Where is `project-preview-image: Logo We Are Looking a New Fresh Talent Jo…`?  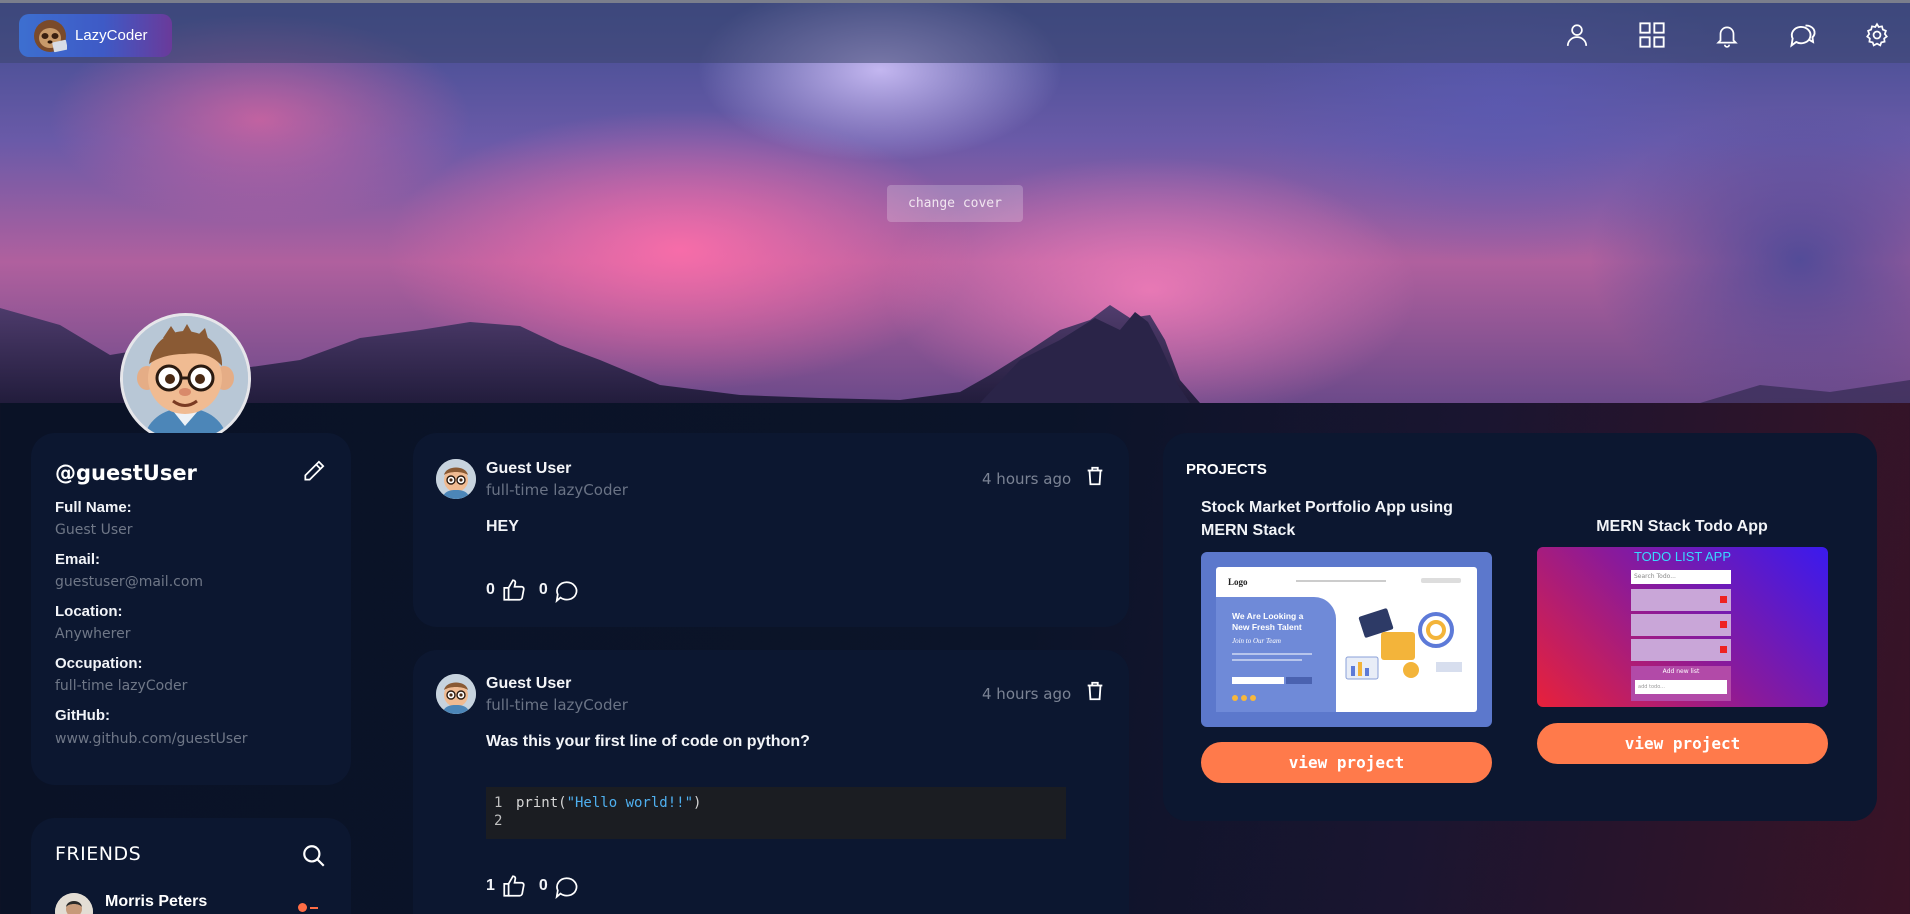
project-preview-image: Logo We Are Looking a New Fresh Talent Jo… is located at coordinates (1346, 639).